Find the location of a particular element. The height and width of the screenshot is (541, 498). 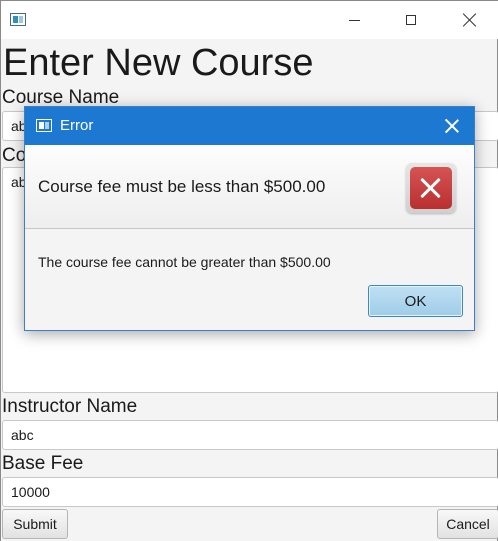

cancel-button: Cancel is located at coordinates (467, 524).